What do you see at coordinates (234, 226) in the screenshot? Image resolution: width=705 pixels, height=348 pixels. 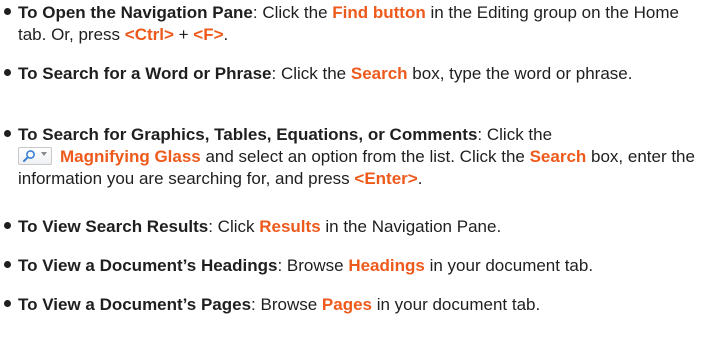 I see `item-text: : Click` at bounding box center [234, 226].